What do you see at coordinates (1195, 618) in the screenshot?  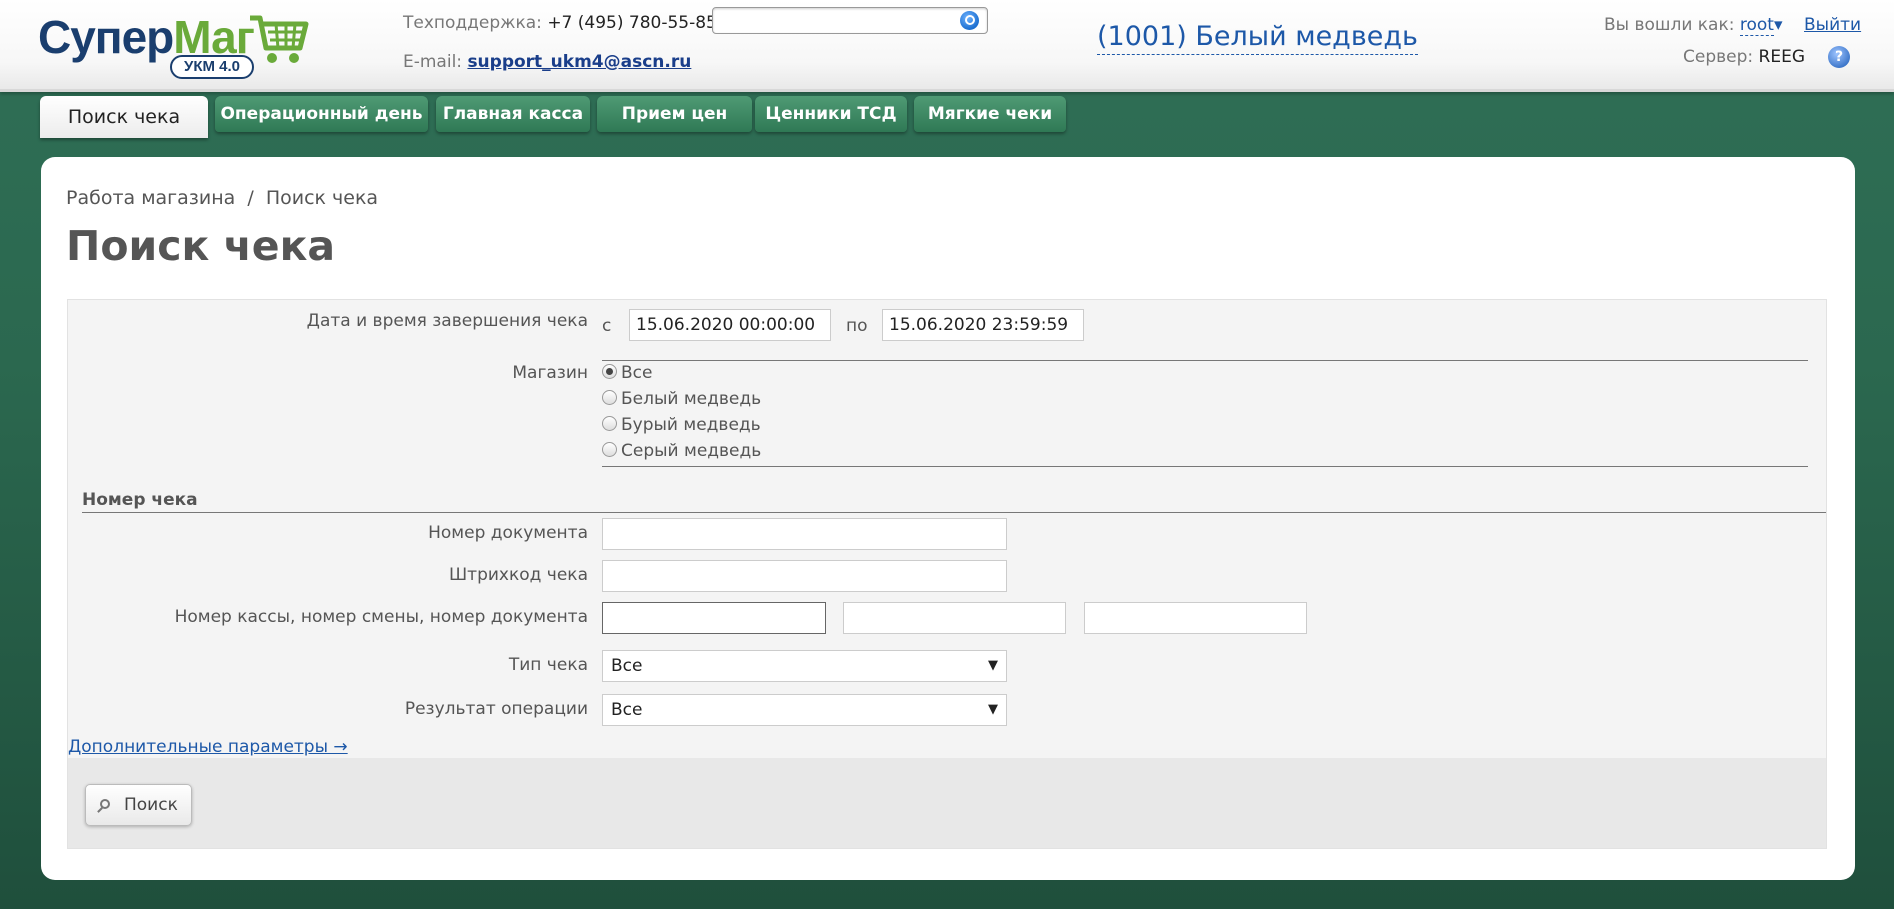 I see `document-number-input` at bounding box center [1195, 618].